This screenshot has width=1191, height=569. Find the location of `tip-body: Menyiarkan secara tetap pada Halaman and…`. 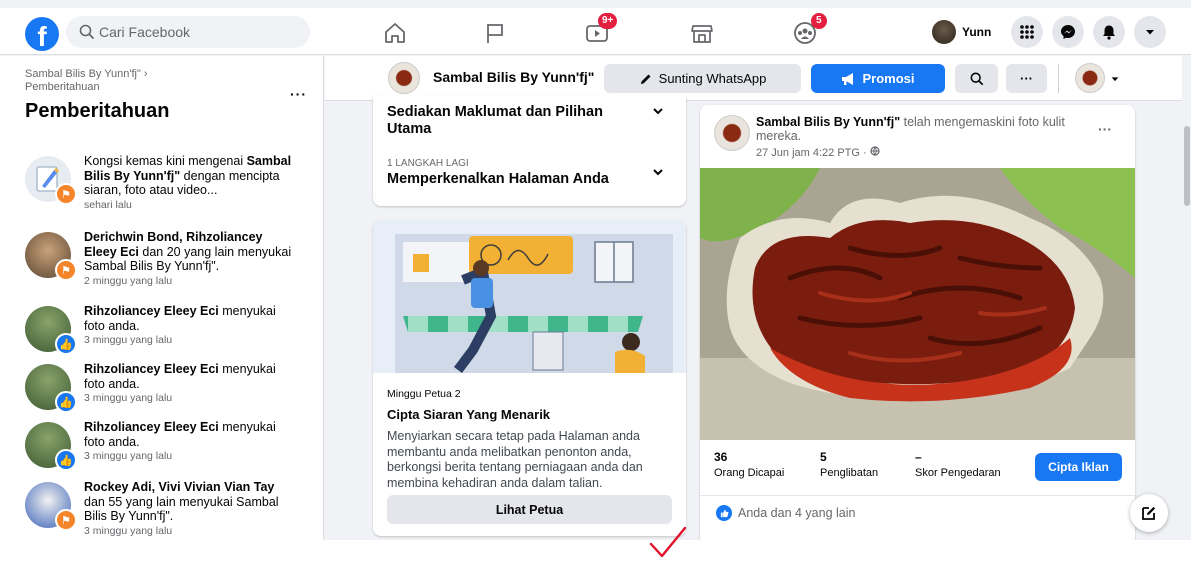

tip-body: Menyiarkan secara tetap pada Halaman and… is located at coordinates (515, 459).